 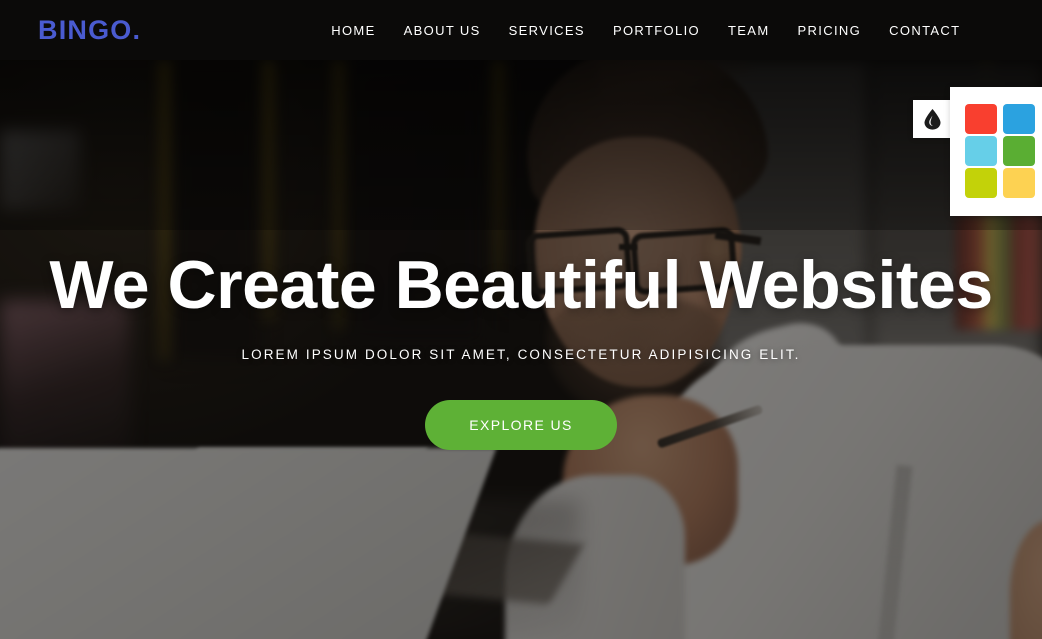 I want to click on color-swatch-blue, so click(x=1019, y=119).